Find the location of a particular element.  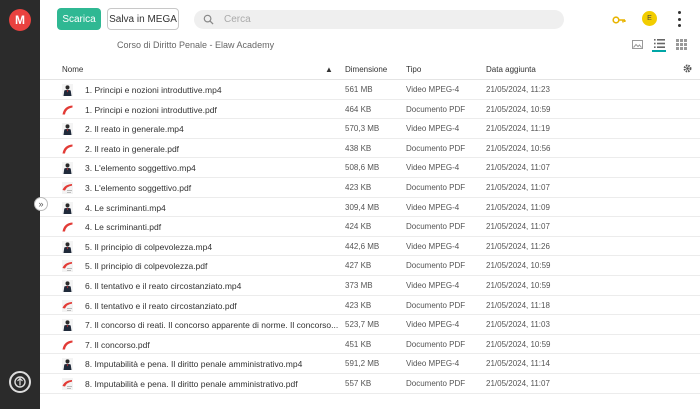

key-icon is located at coordinates (619, 20).